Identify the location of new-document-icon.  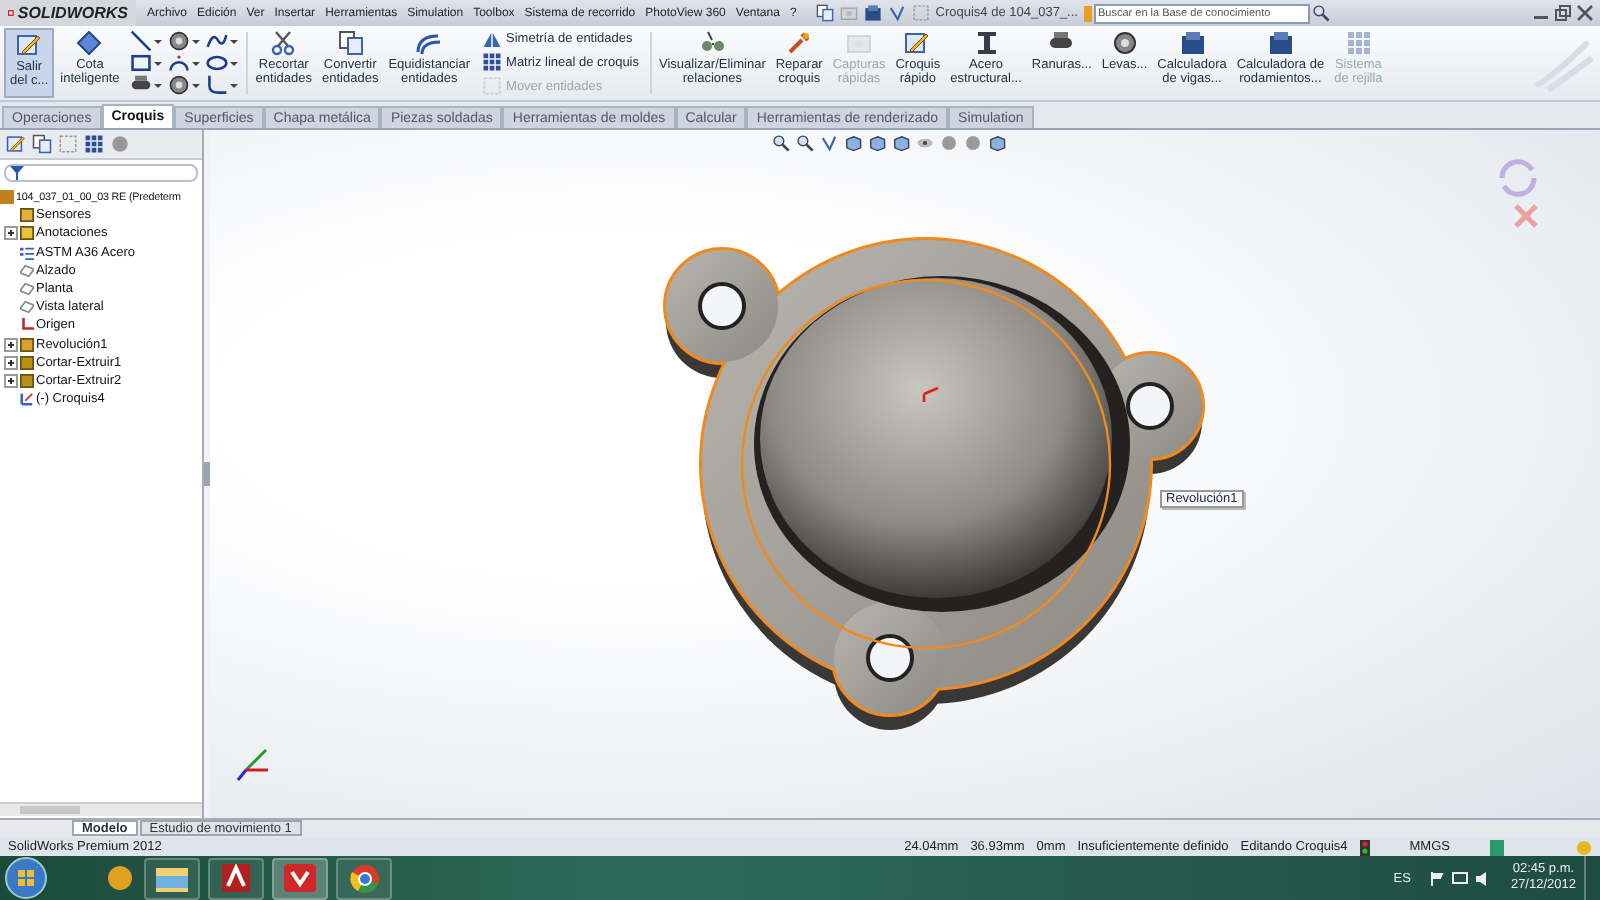
(824, 13).